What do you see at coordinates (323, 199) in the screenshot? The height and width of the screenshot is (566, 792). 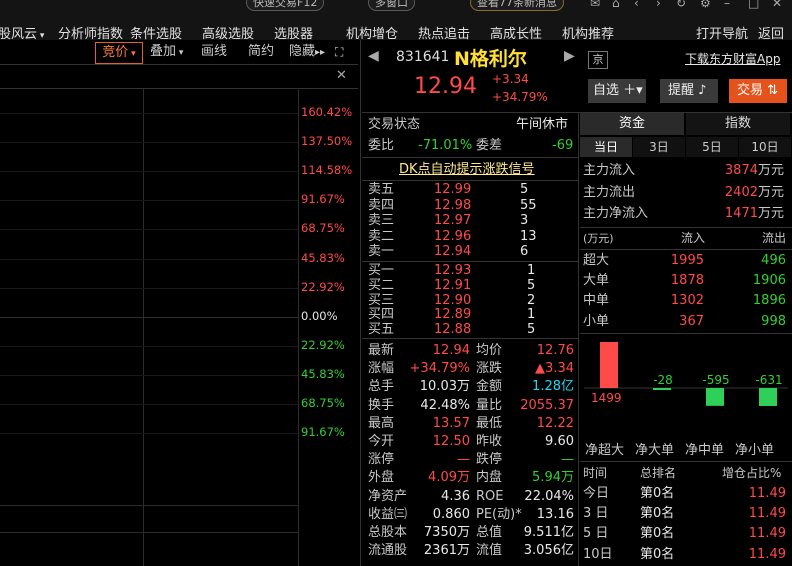 I see `pct-label: 91.67%` at bounding box center [323, 199].